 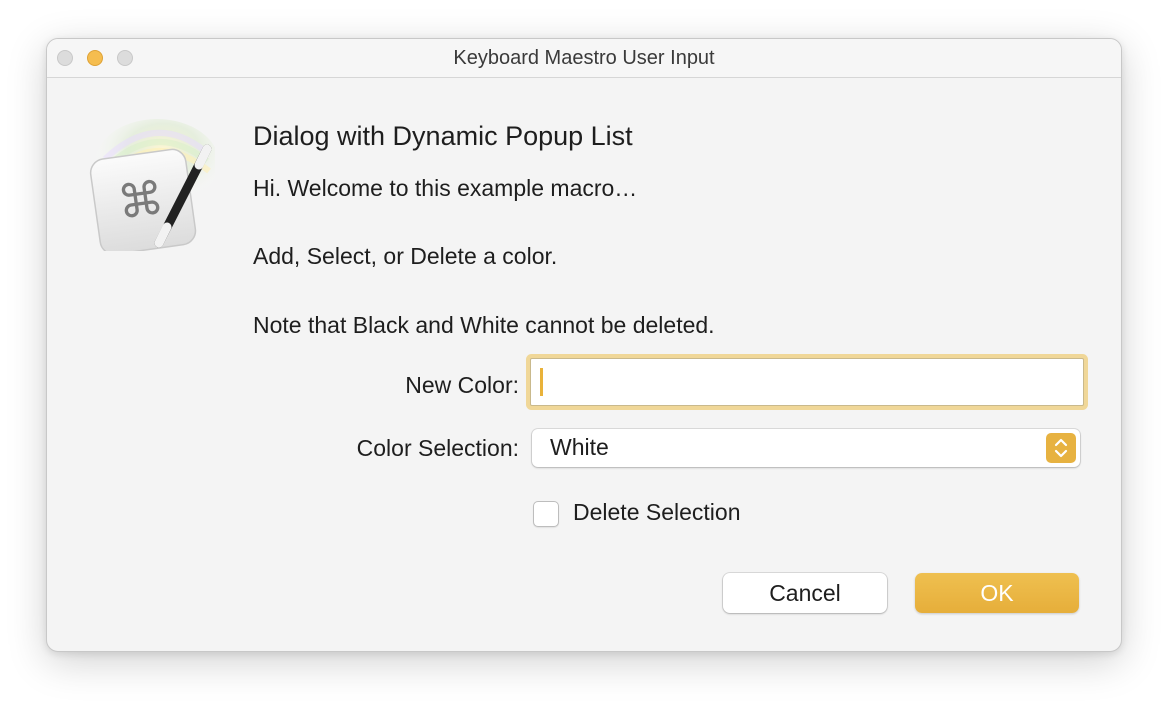 I want to click on message-line-2: Add, Select, or Delete a color., so click(x=405, y=256).